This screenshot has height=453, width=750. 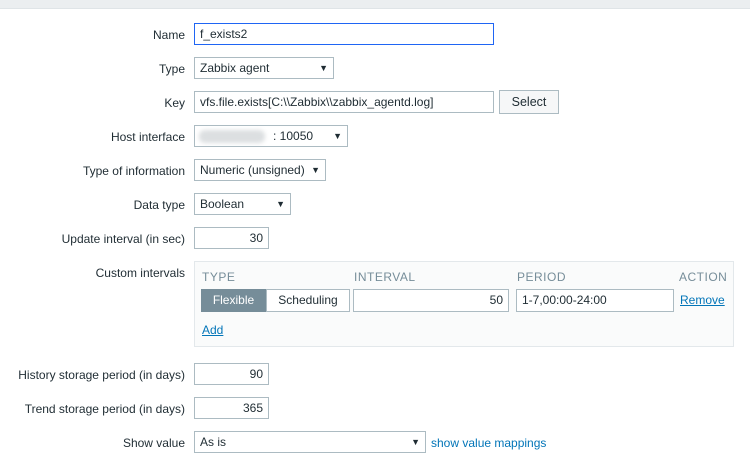 I want to click on history-label: History storage period (in days), so click(x=101, y=375).